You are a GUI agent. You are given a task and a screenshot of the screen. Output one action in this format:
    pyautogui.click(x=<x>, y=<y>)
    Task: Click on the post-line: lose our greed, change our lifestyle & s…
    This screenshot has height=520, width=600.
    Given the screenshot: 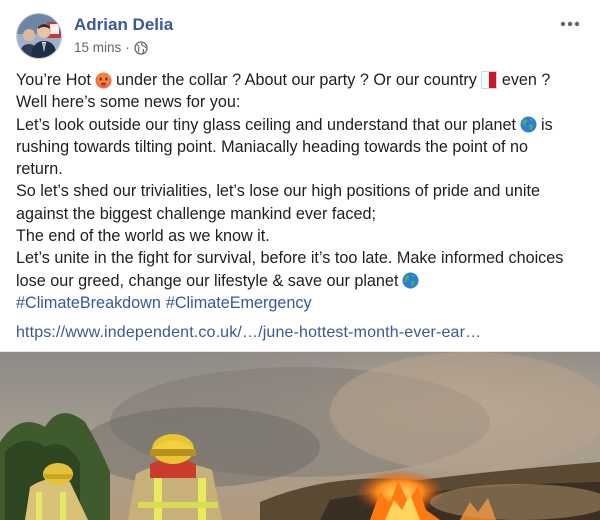 What is the action you would take?
    pyautogui.click(x=302, y=281)
    